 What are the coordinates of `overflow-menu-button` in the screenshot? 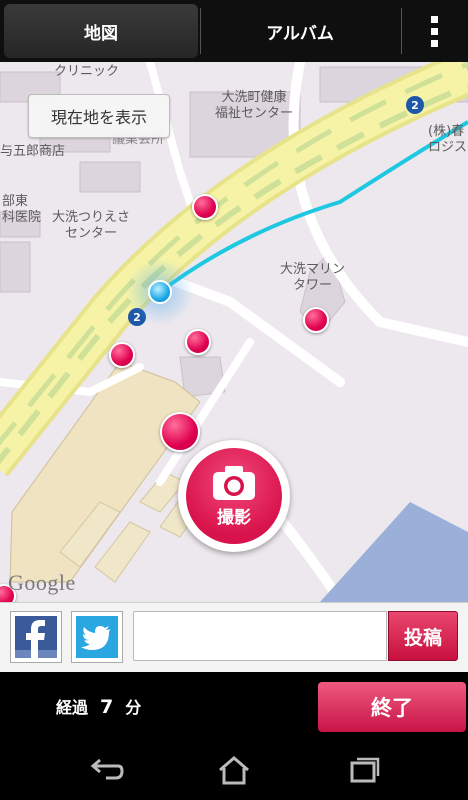 It's located at (434, 31).